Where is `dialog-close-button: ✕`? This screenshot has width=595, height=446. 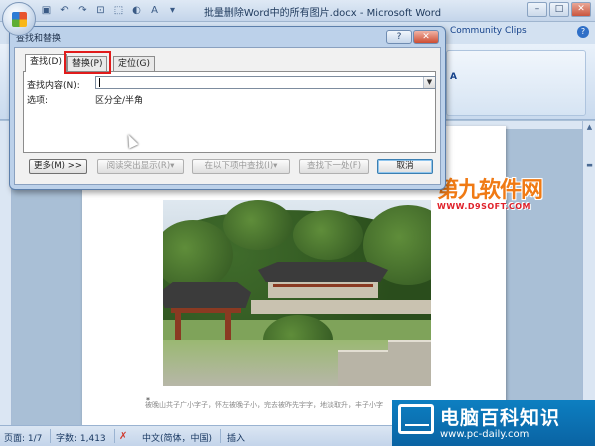
dialog-close-button: ✕ is located at coordinates (426, 37).